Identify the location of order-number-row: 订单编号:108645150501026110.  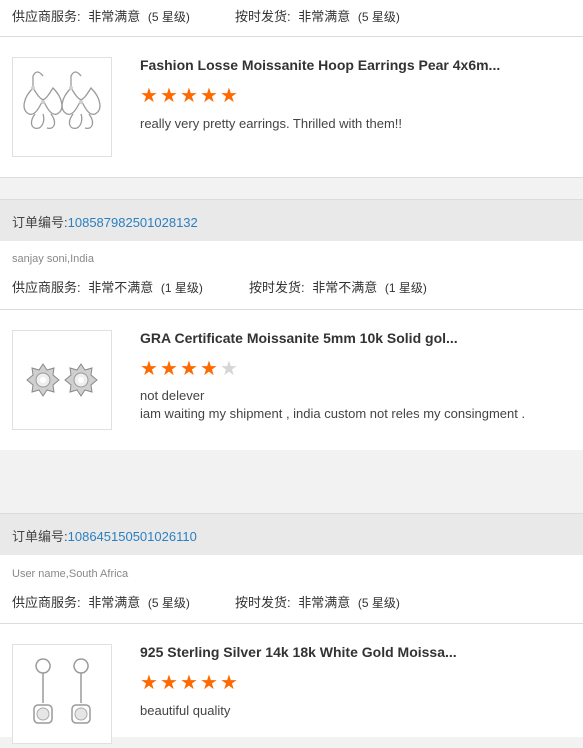
(104, 535).